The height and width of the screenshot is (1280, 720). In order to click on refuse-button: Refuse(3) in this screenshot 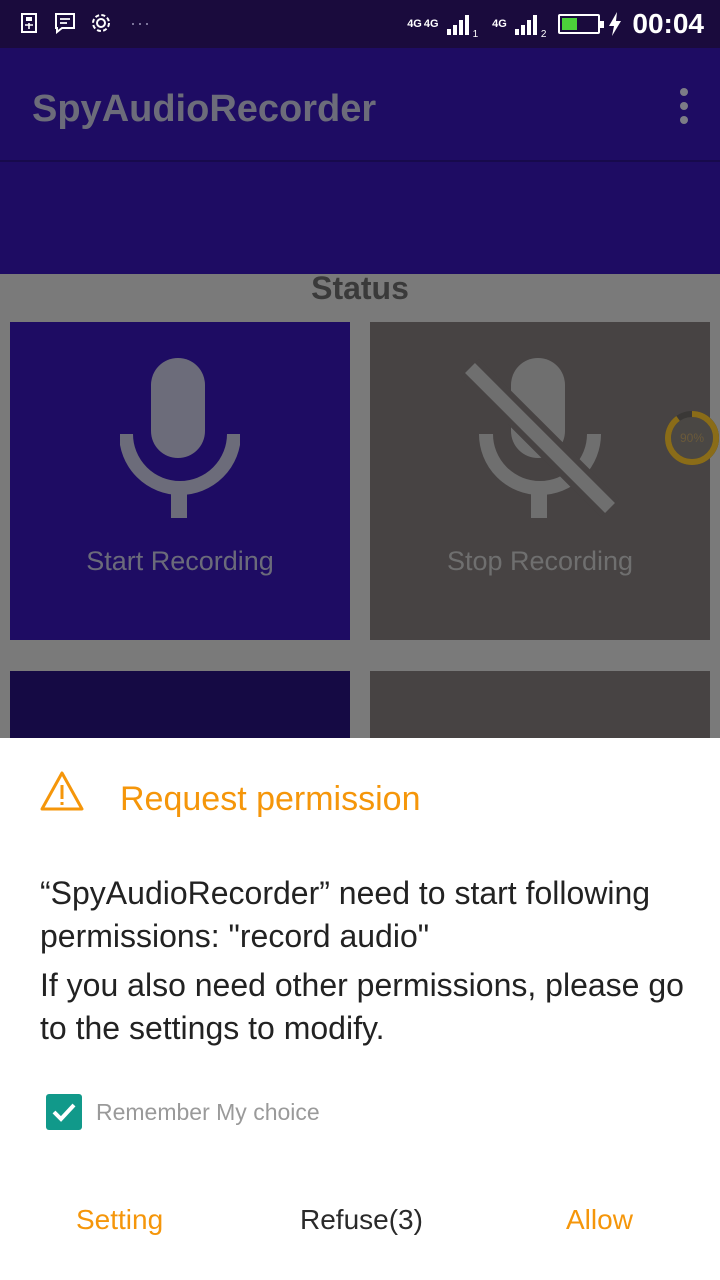, I will do `click(361, 1220)`.